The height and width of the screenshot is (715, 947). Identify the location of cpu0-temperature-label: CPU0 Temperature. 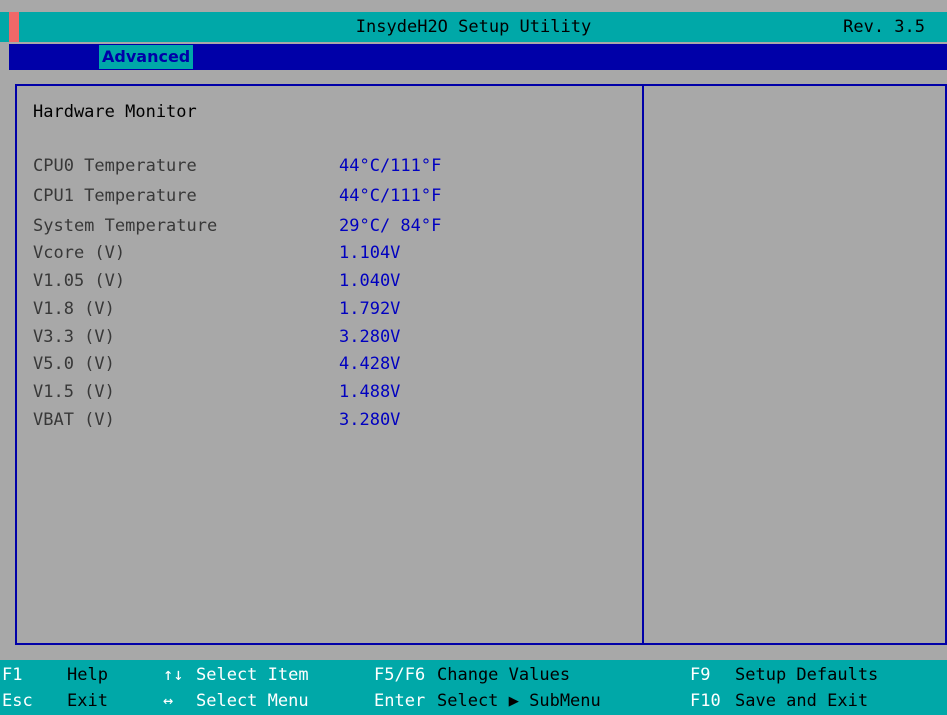
(115, 166).